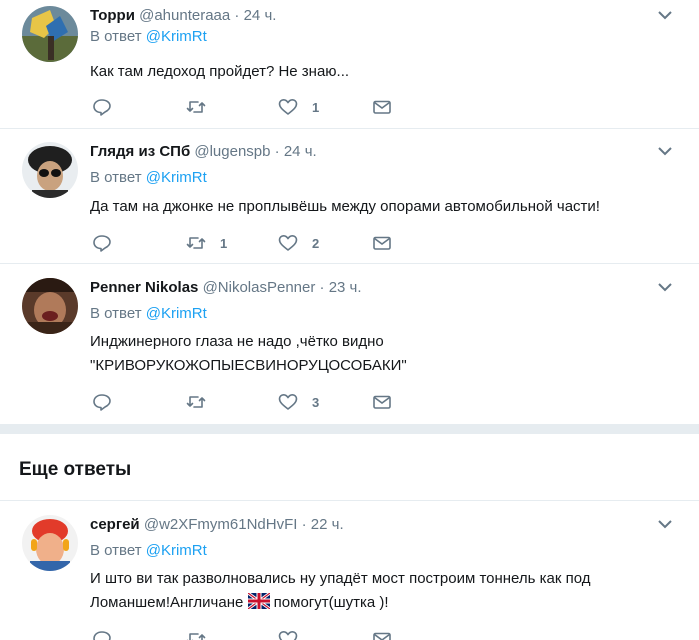 The width and height of the screenshot is (699, 640). I want to click on like-button, so click(288, 634).